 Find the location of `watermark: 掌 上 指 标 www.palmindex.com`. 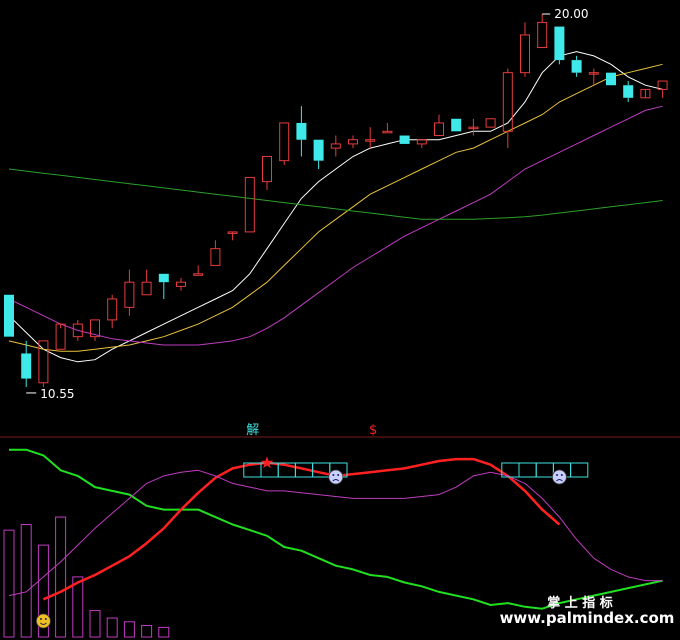

watermark: 掌 上 指 标 www.palmindex.com is located at coordinates (587, 611).